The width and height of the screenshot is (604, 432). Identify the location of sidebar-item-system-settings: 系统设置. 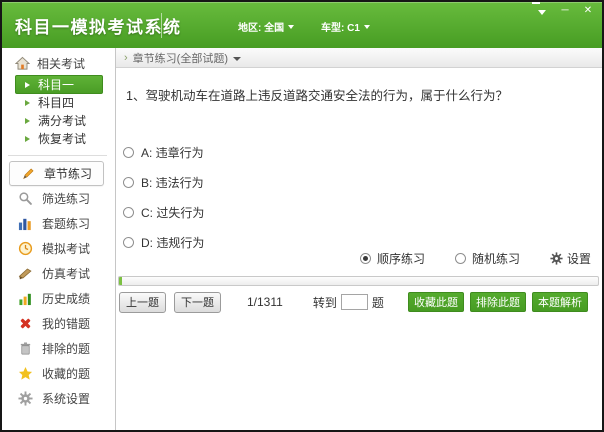
(54, 398).